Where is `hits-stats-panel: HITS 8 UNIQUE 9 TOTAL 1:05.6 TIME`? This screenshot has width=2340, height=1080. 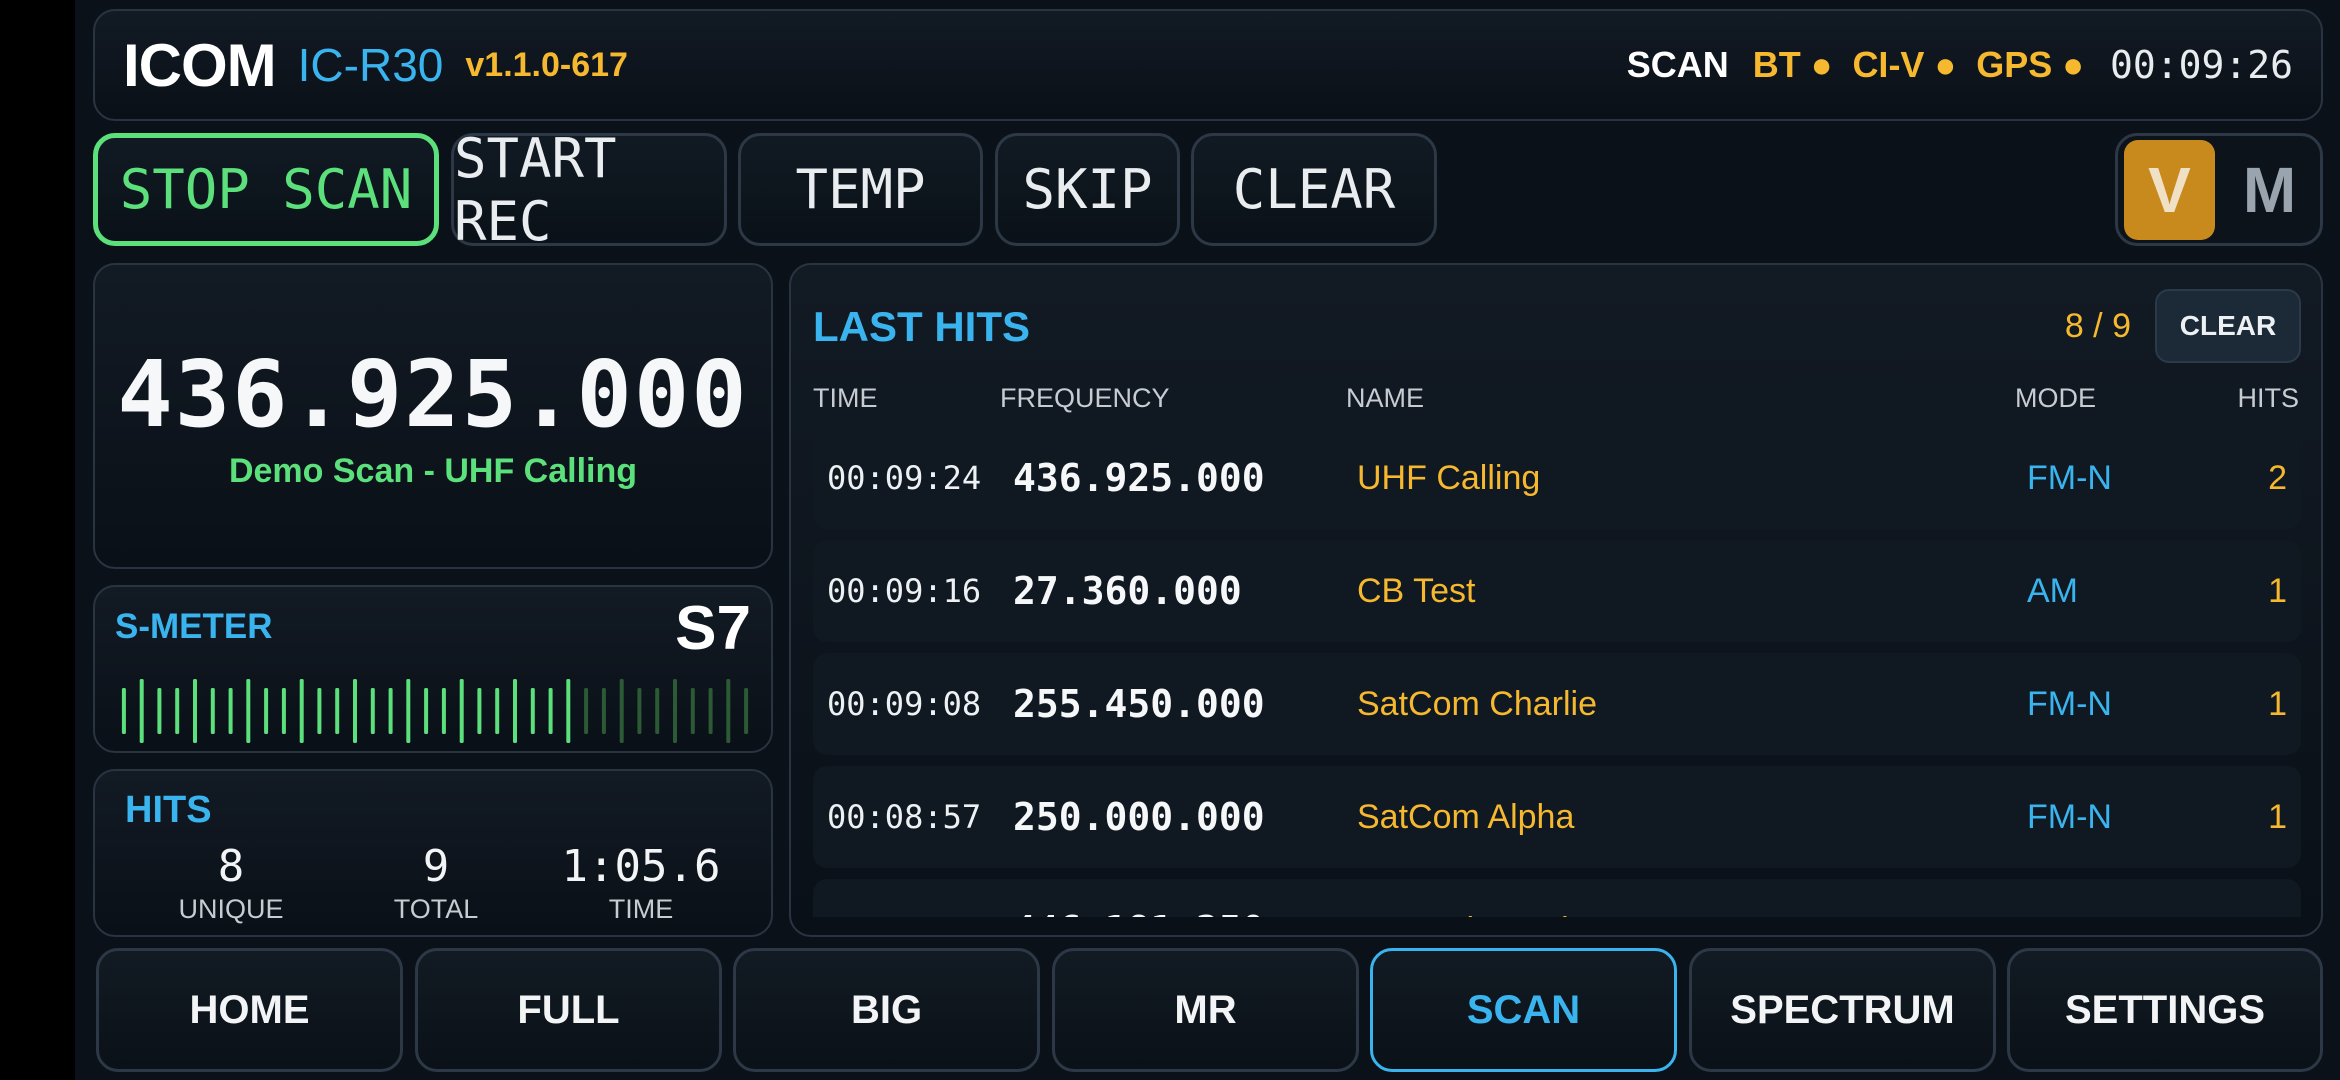 hits-stats-panel: HITS 8 UNIQUE 9 TOTAL 1:05.6 TIME is located at coordinates (433, 853).